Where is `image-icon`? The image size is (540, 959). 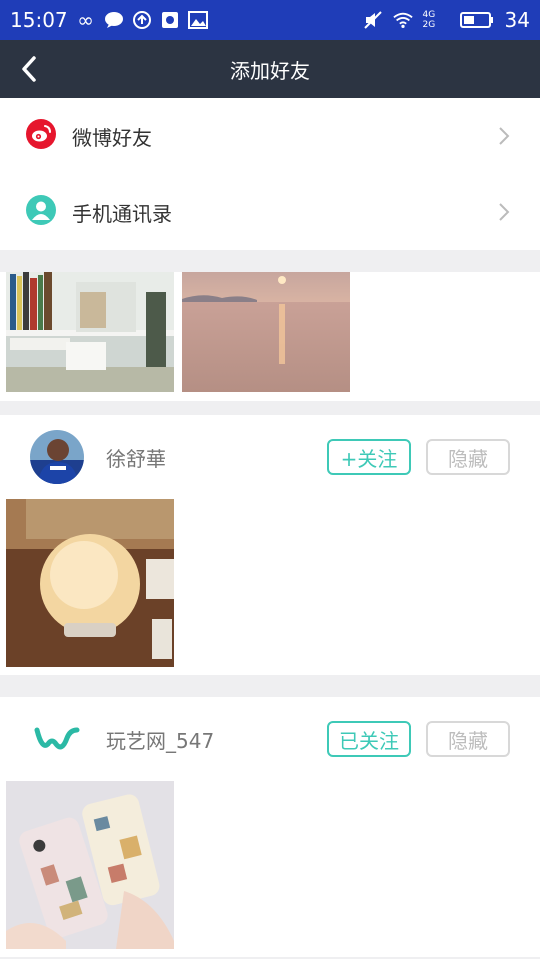 image-icon is located at coordinates (197, 20).